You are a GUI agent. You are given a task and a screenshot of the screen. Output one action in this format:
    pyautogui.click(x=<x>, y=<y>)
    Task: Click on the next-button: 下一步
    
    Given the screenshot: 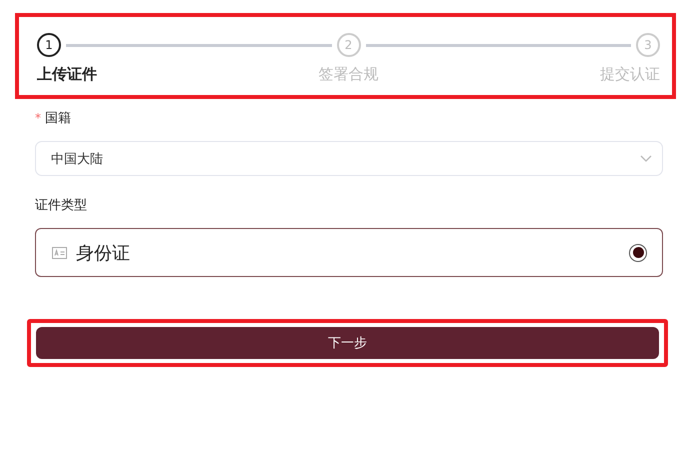 What is the action you would take?
    pyautogui.click(x=347, y=343)
    